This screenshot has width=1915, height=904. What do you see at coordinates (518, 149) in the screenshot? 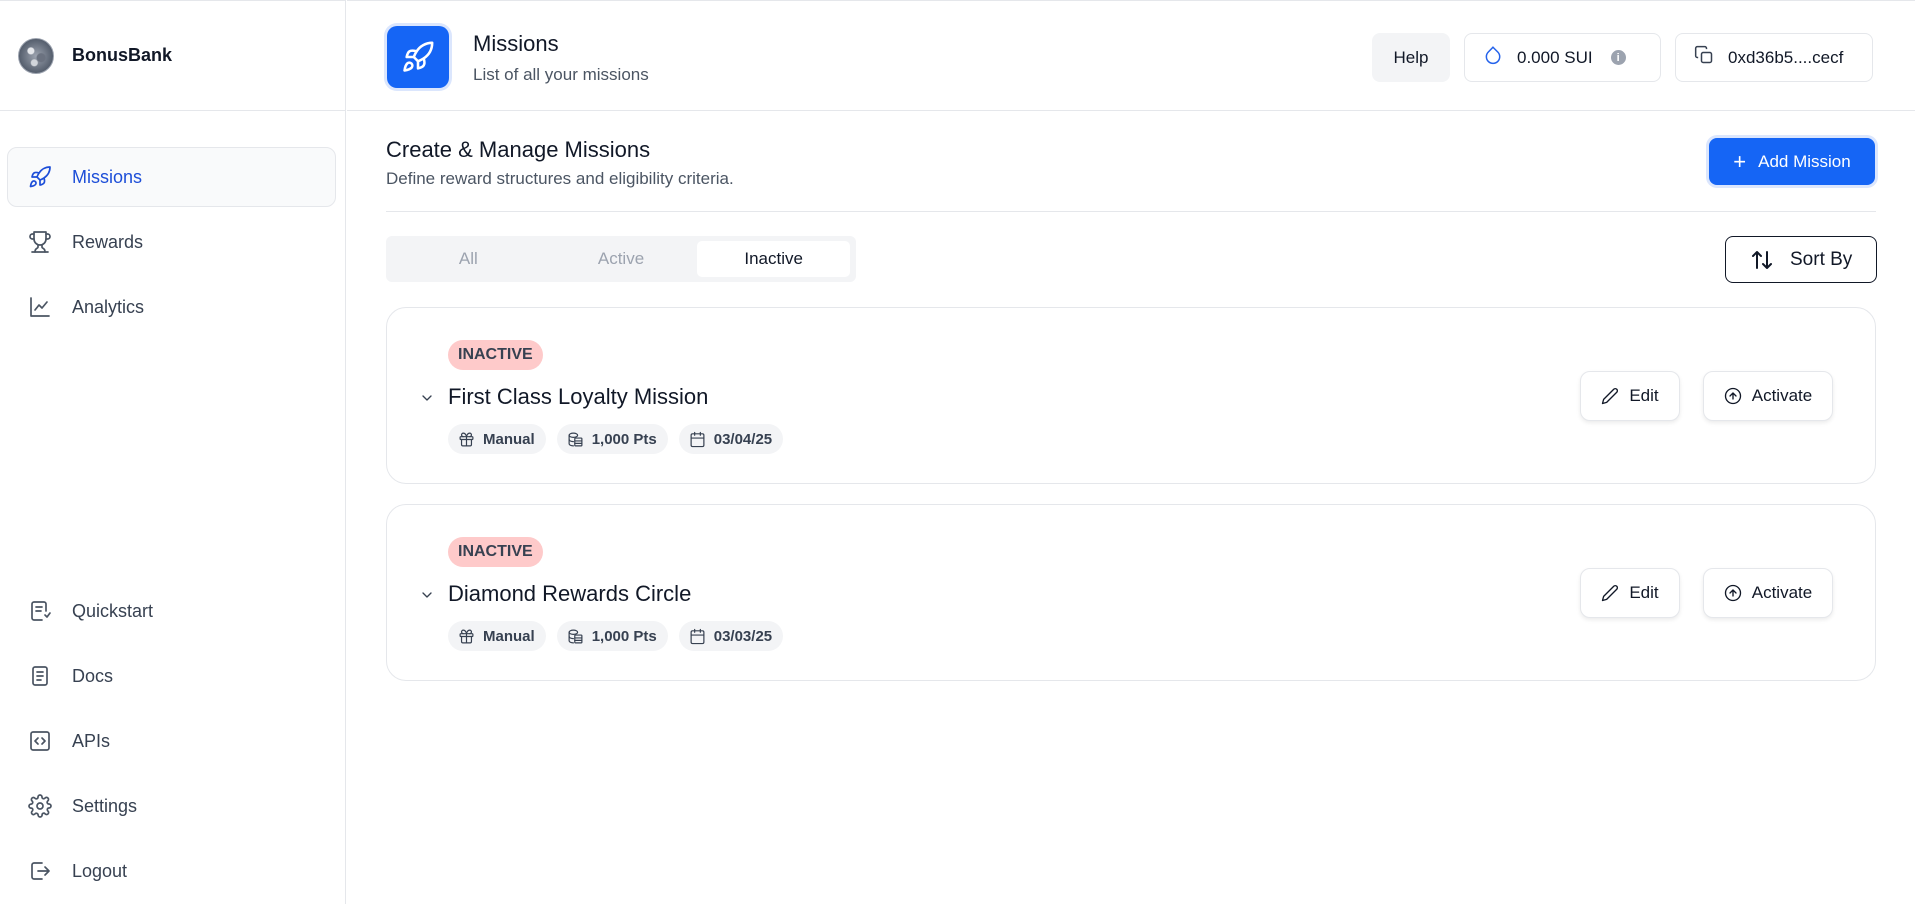
I see `section-title: Create & Manage Missions` at bounding box center [518, 149].